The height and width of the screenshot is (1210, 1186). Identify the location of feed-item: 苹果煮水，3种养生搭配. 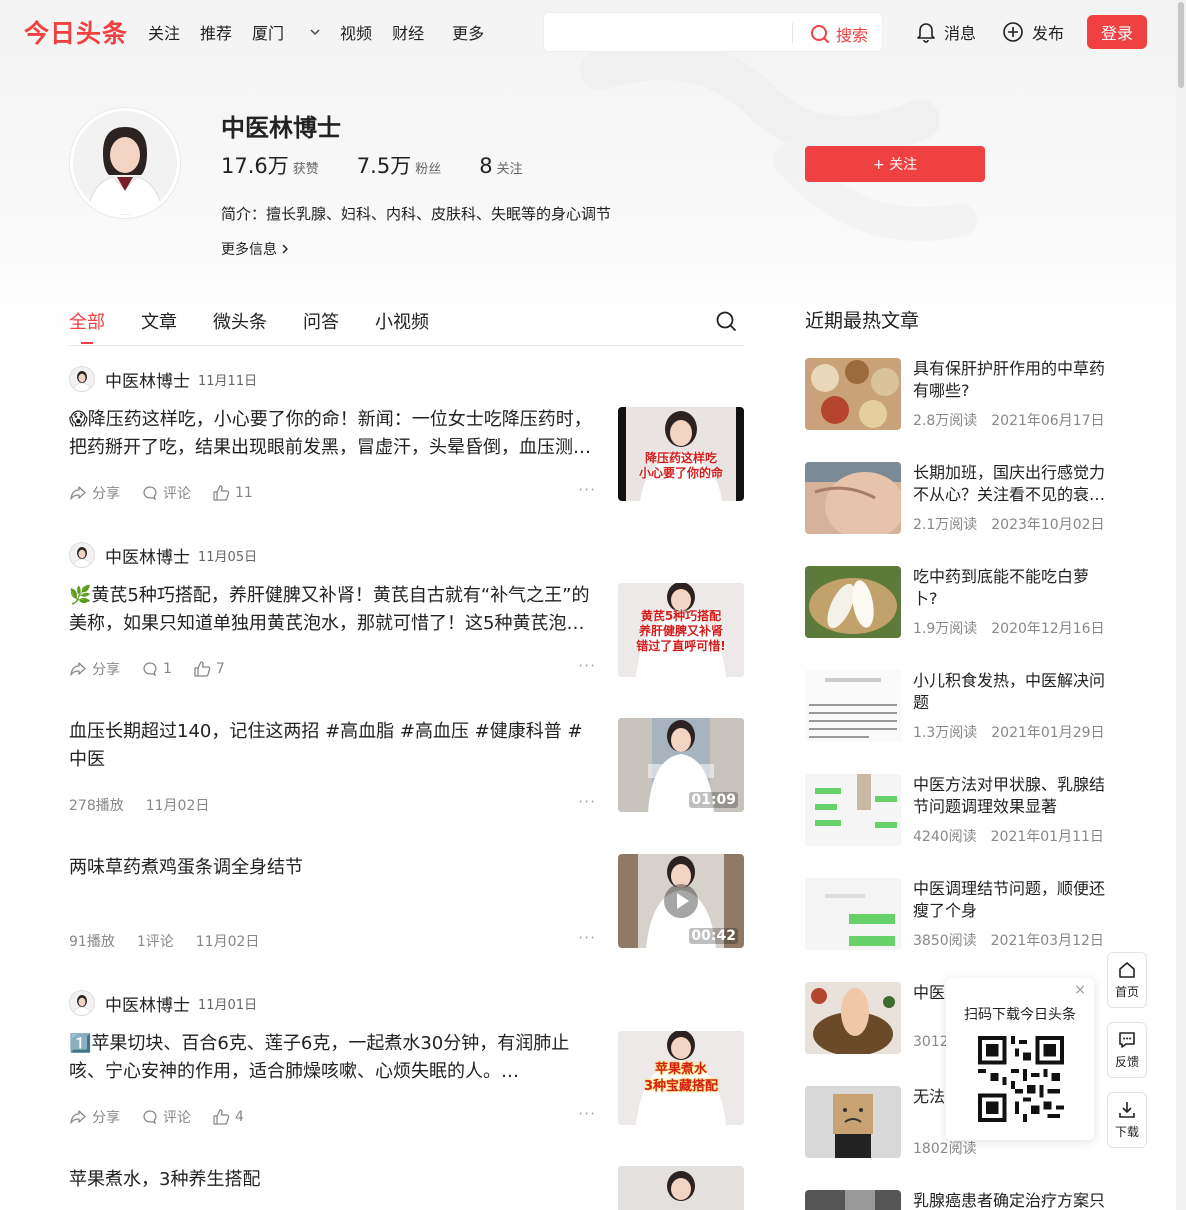
(406, 1188).